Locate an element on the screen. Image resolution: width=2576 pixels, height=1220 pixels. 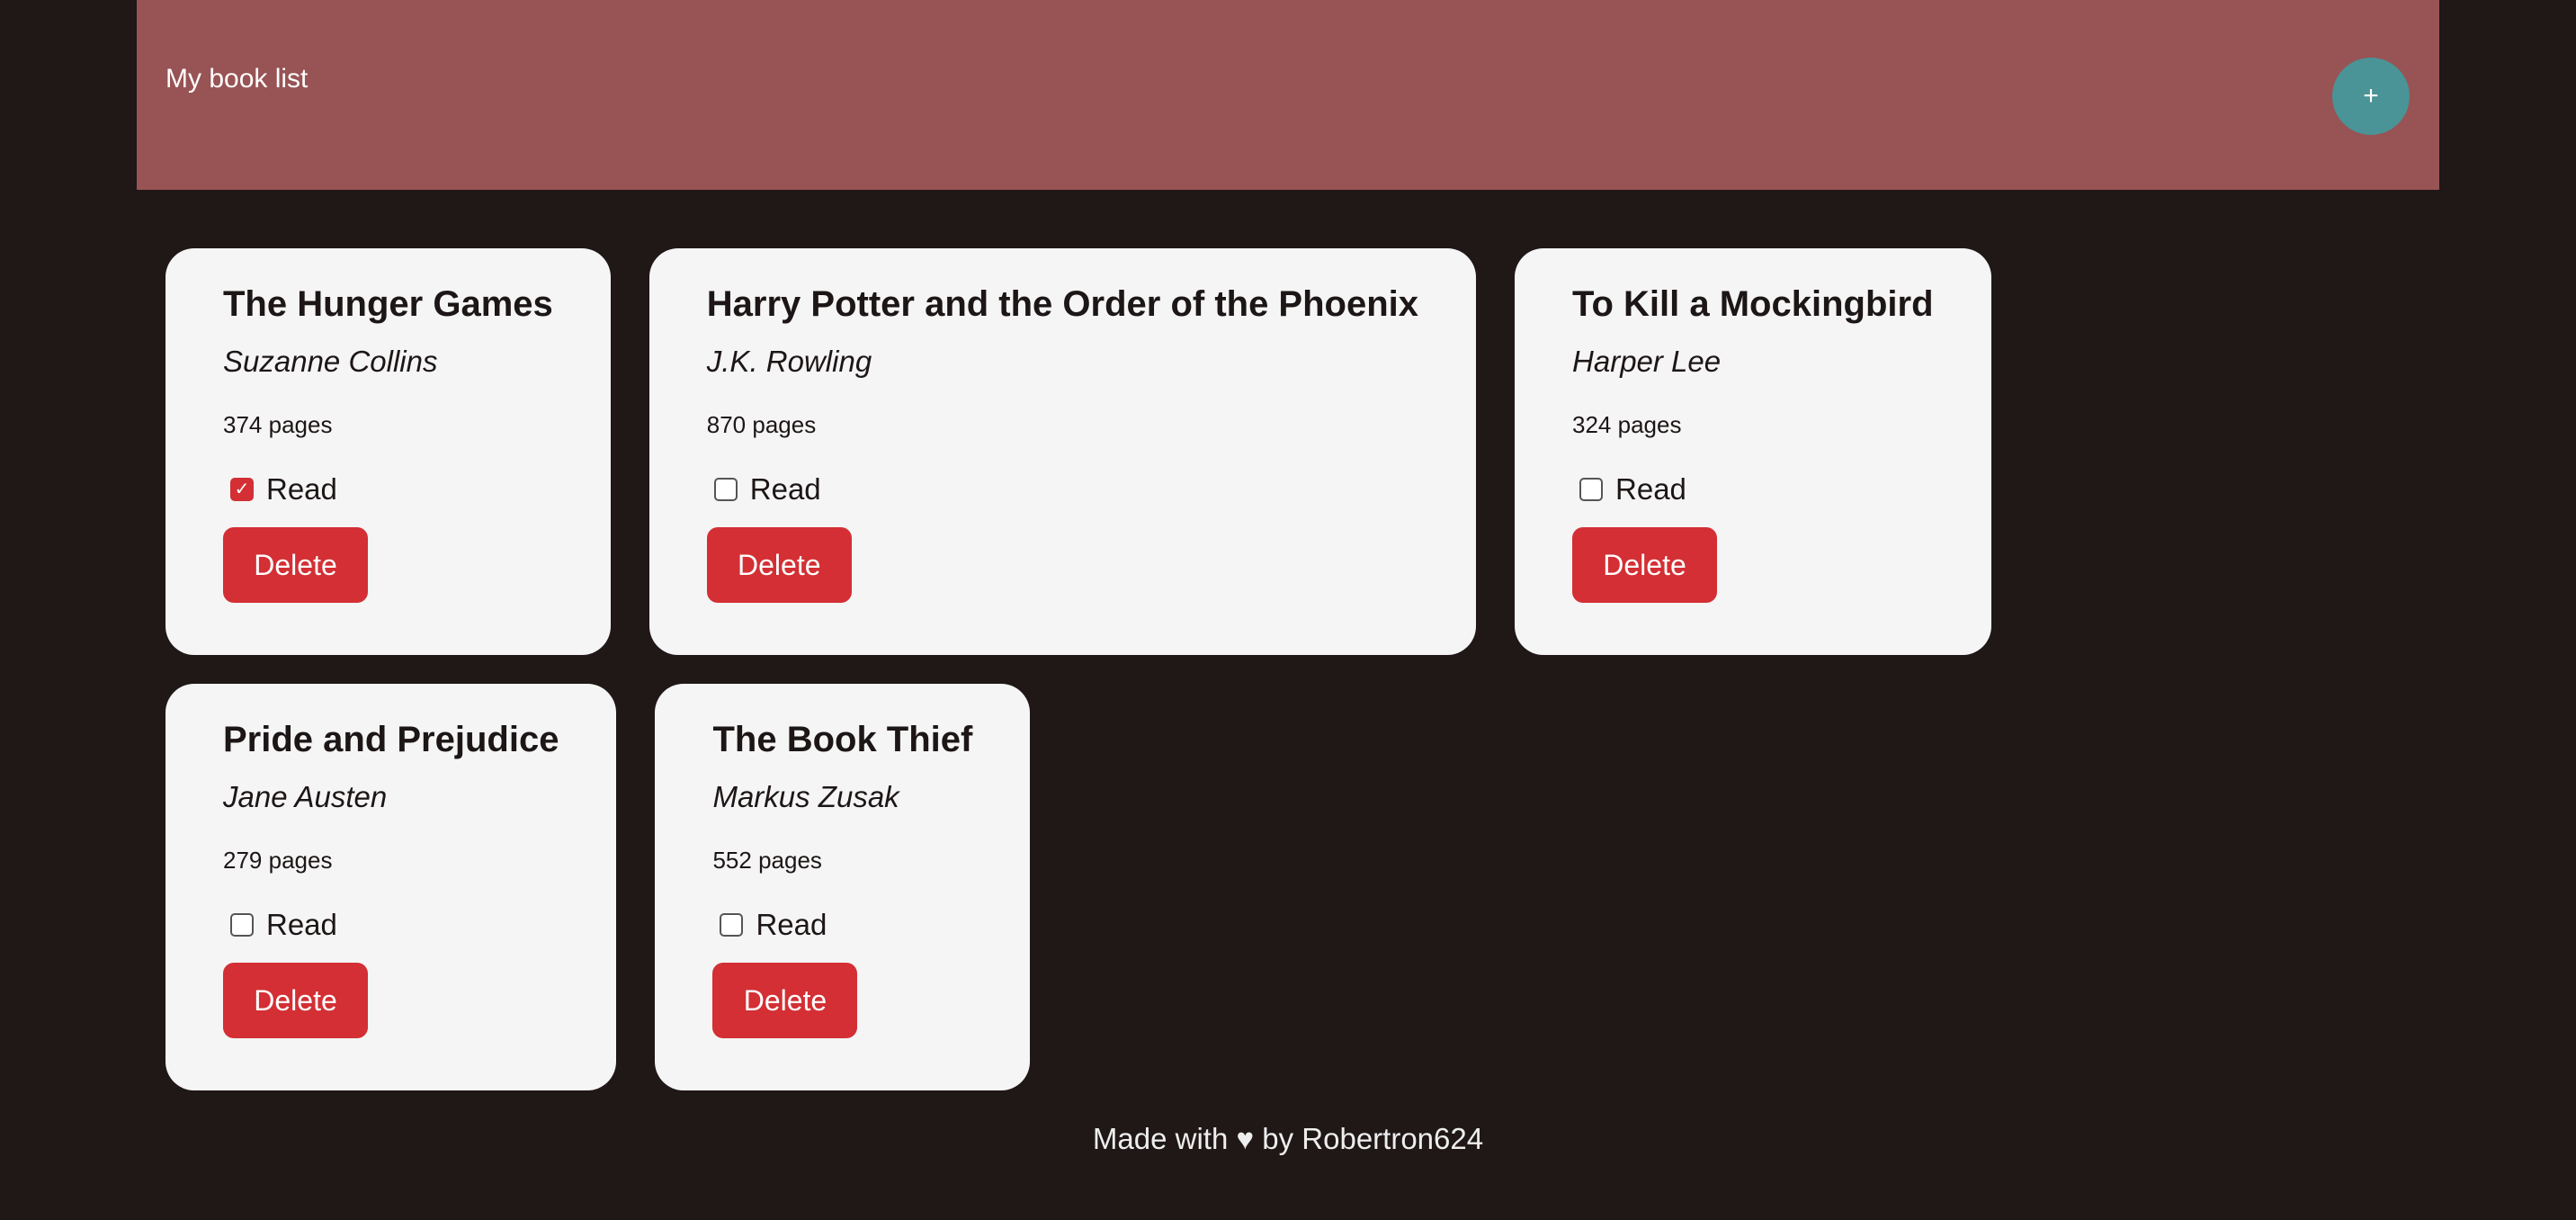
footer: Made with ♥ by Robertron624 is located at coordinates (1288, 1139).